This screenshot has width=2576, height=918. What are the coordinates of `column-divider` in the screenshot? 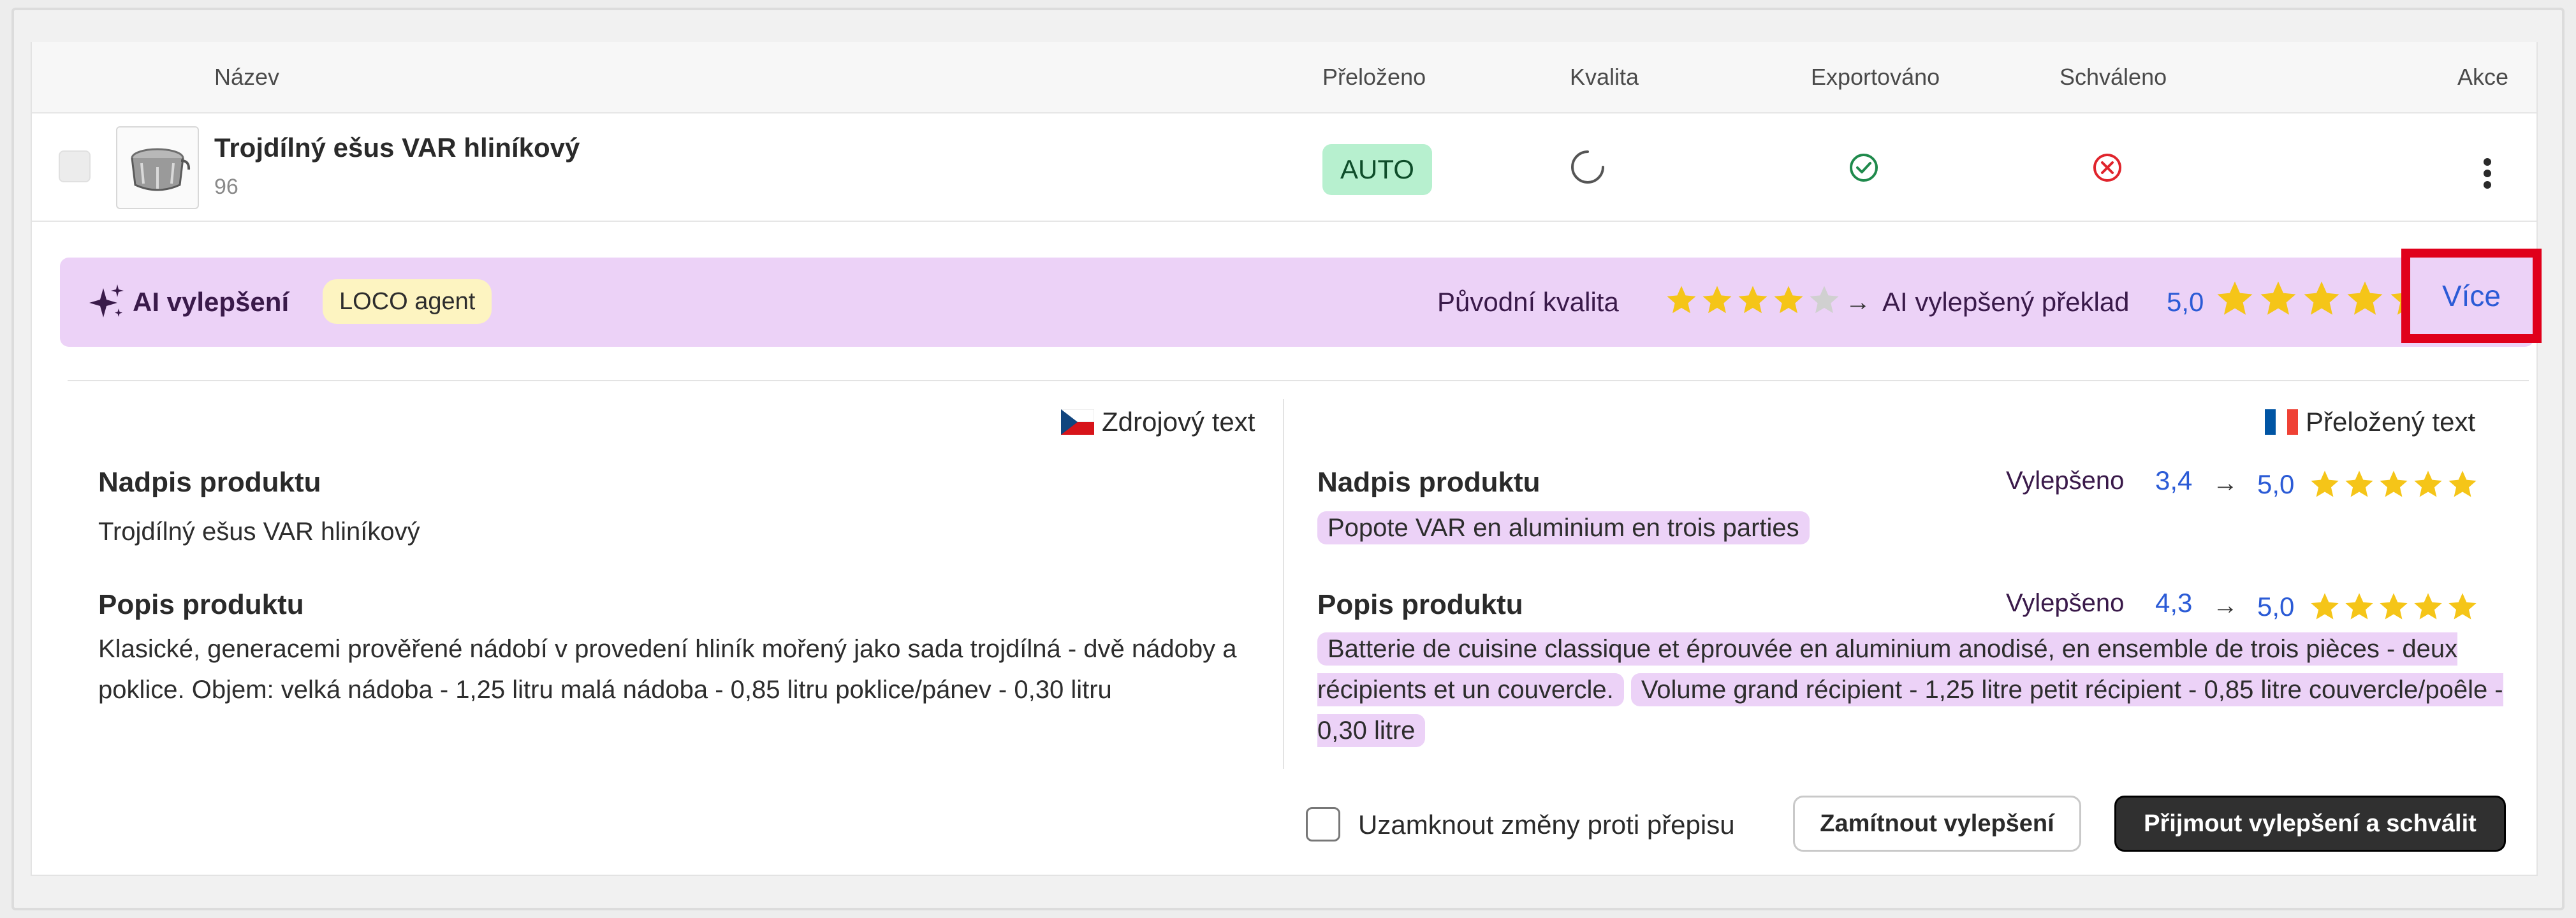 It's located at (1283, 584).